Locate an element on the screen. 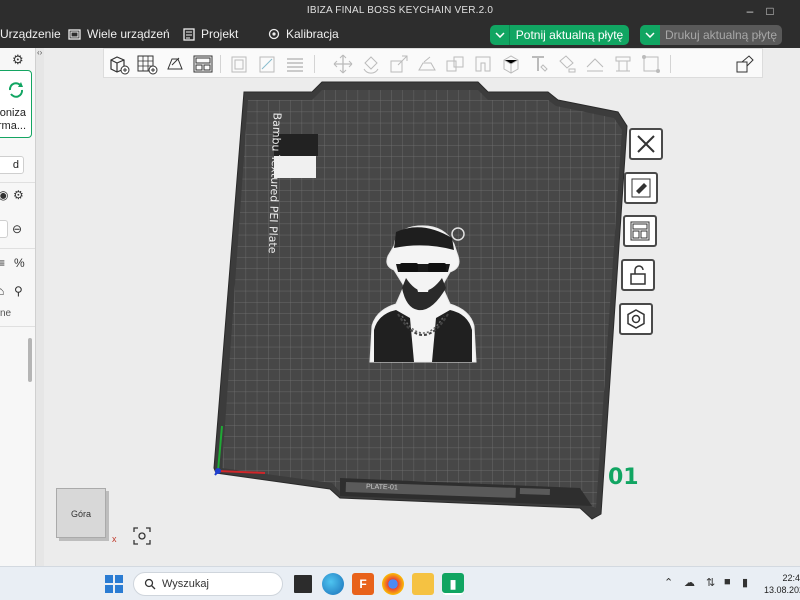 The image size is (800, 600). clock-date: 13.08.202 is located at coordinates (782, 590).